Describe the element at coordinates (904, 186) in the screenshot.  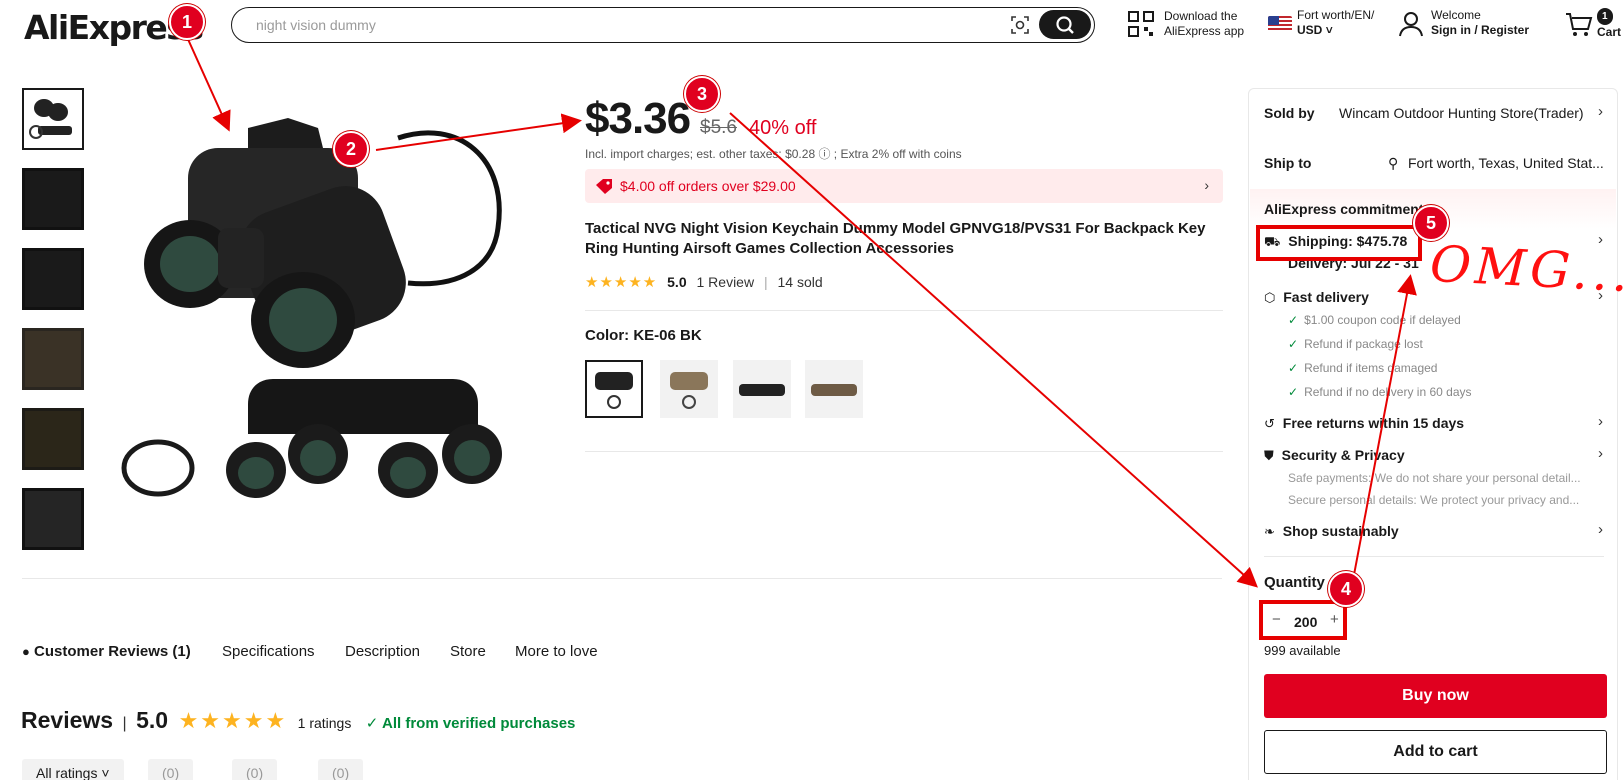
I see `promo-banner: $4.00 off orders over $29.00 ›` at that location.